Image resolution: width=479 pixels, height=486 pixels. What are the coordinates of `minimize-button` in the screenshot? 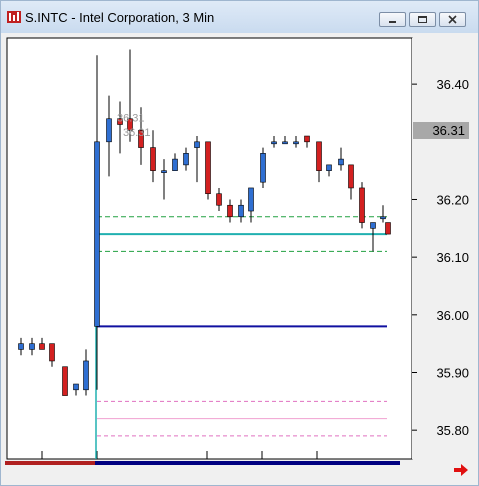 It's located at (392, 19).